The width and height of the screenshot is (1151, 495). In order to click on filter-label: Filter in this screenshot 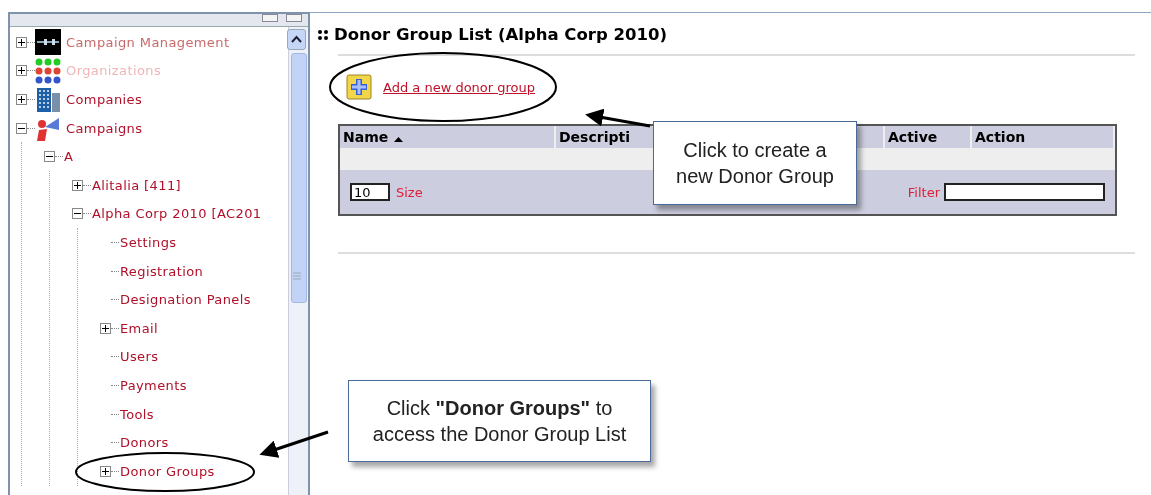, I will do `click(923, 192)`.